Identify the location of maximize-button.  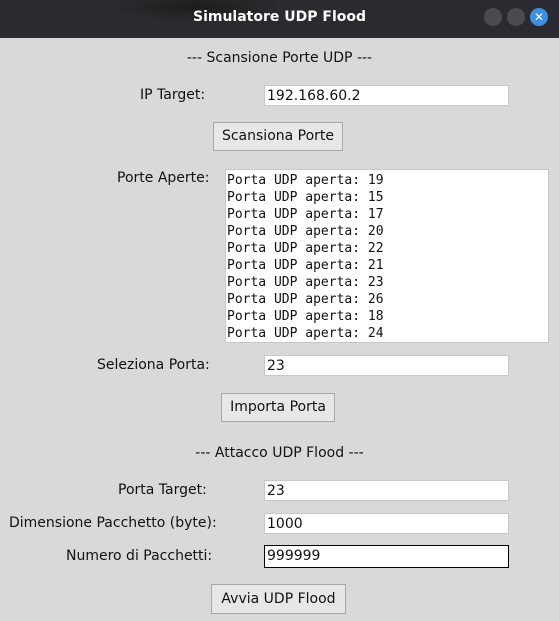
(516, 17).